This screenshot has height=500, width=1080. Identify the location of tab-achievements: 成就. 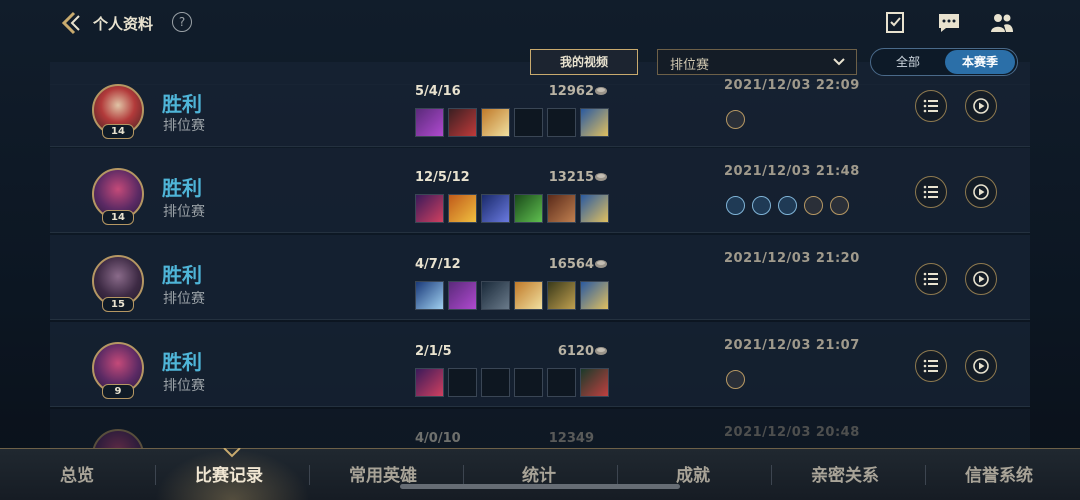
(693, 473).